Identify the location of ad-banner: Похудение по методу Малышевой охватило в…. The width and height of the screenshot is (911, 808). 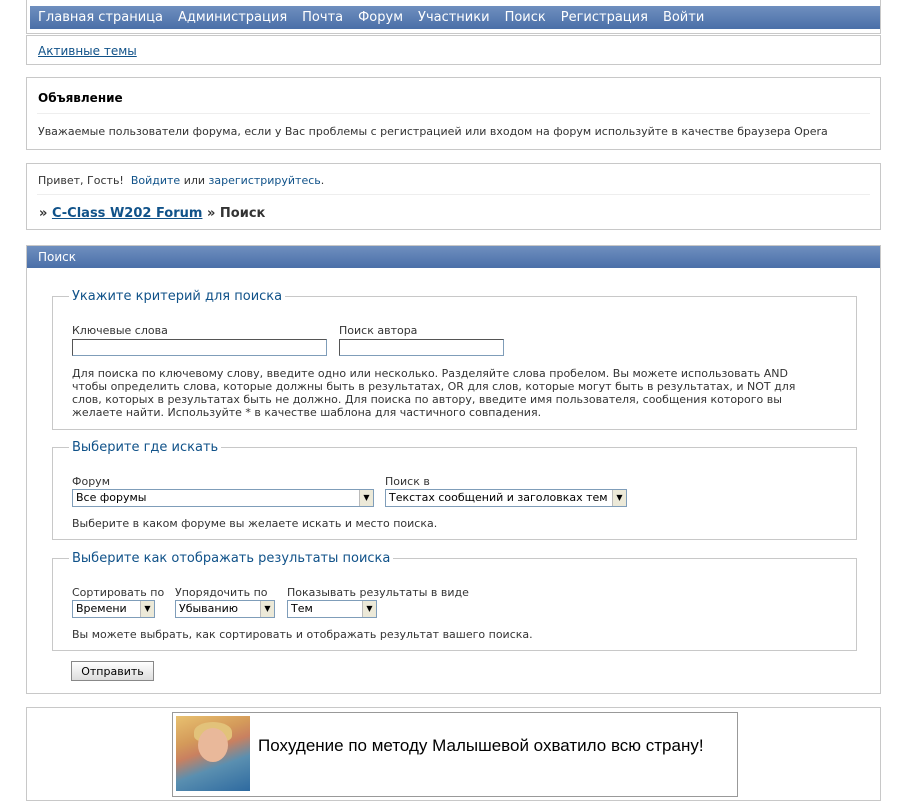
(455, 754).